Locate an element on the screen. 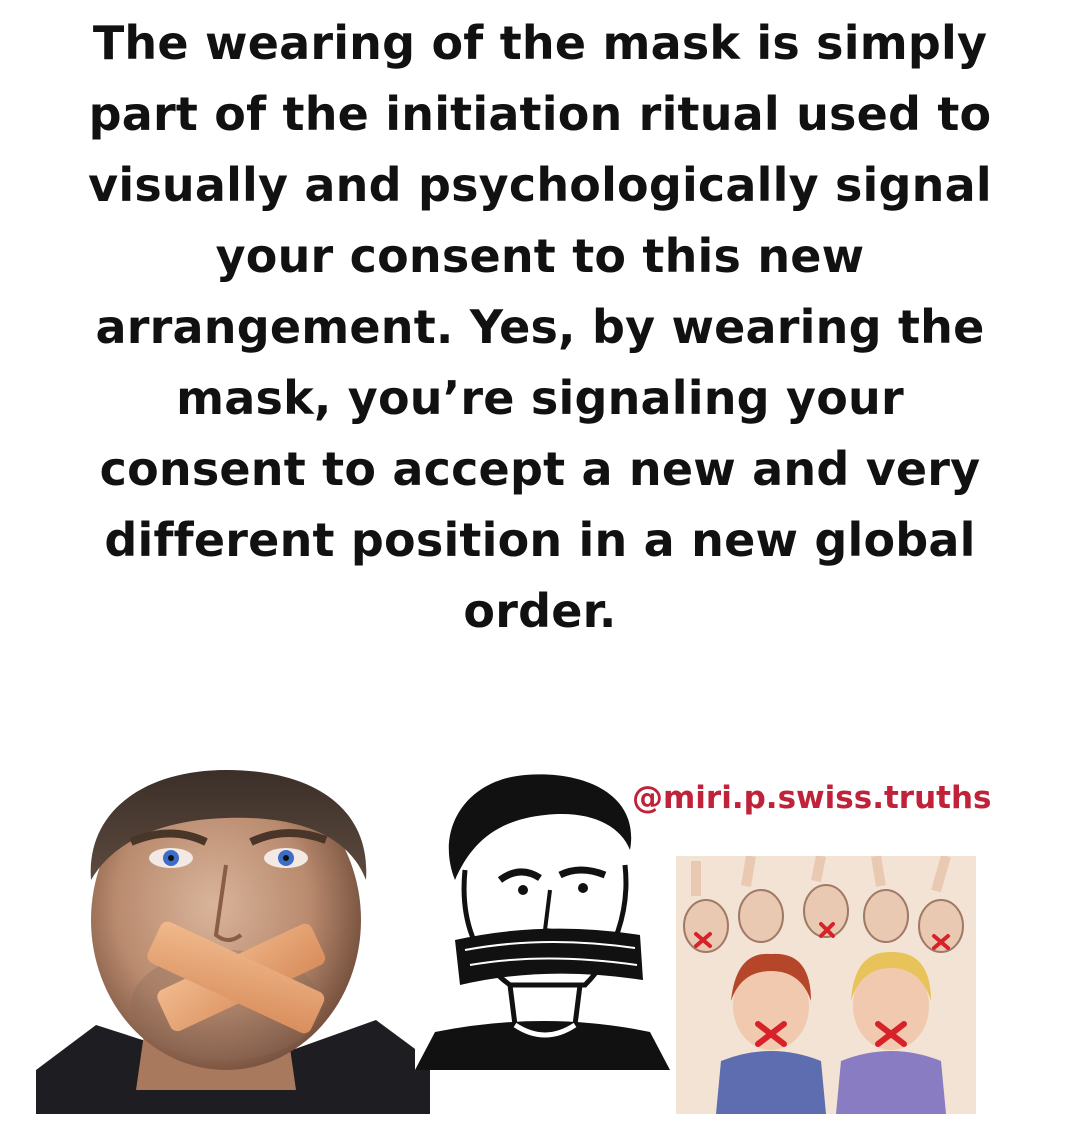  quote-line: your consent to this new is located at coordinates (540, 256).